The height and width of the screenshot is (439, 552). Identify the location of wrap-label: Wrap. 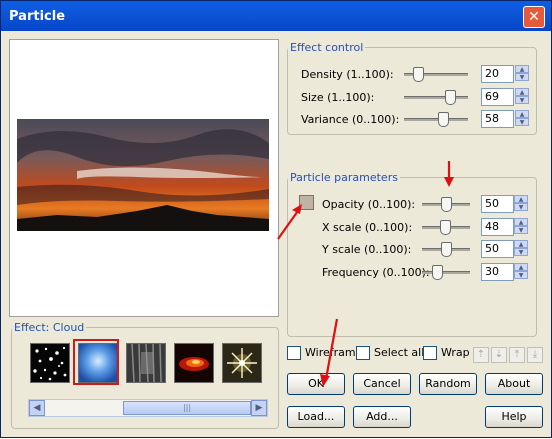
(455, 352).